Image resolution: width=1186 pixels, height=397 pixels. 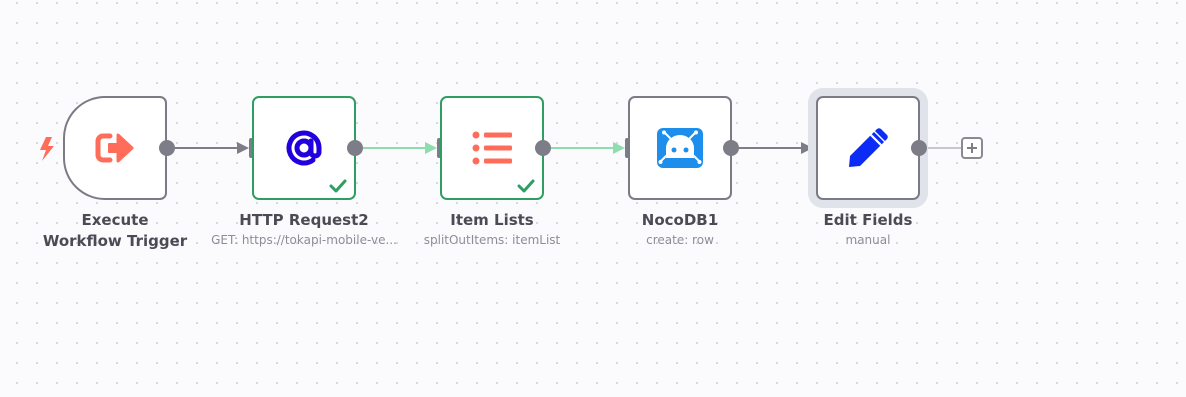 I want to click on output-handle-http, so click(x=355, y=148).